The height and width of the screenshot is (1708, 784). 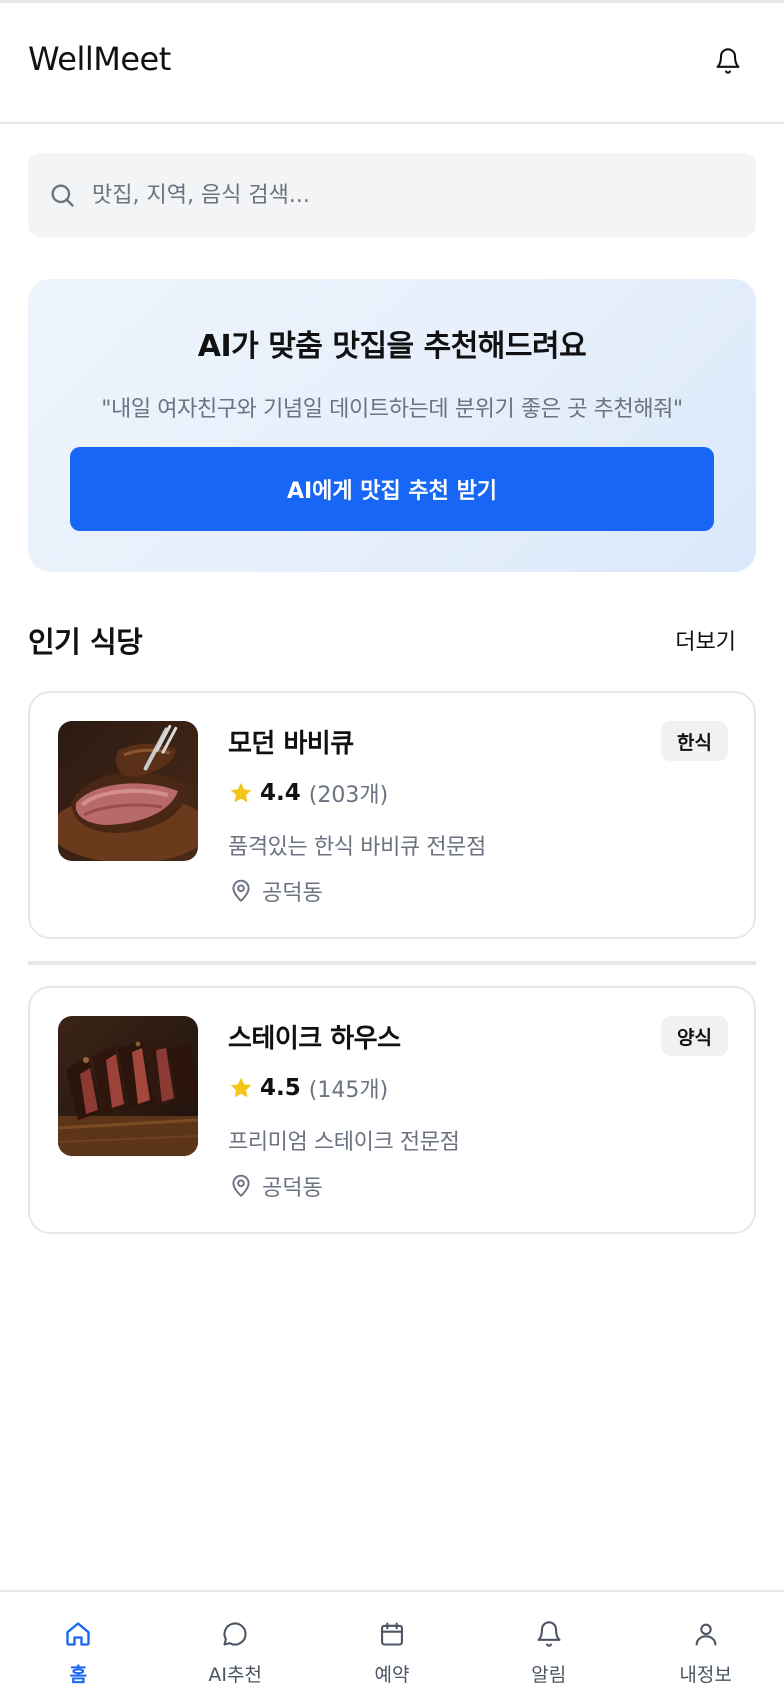 I want to click on restaurant-card: 모던 바비큐 한식 4.4 (203개) 품격있는 한식 바비큐 전문점 공덕동, so click(x=392, y=815).